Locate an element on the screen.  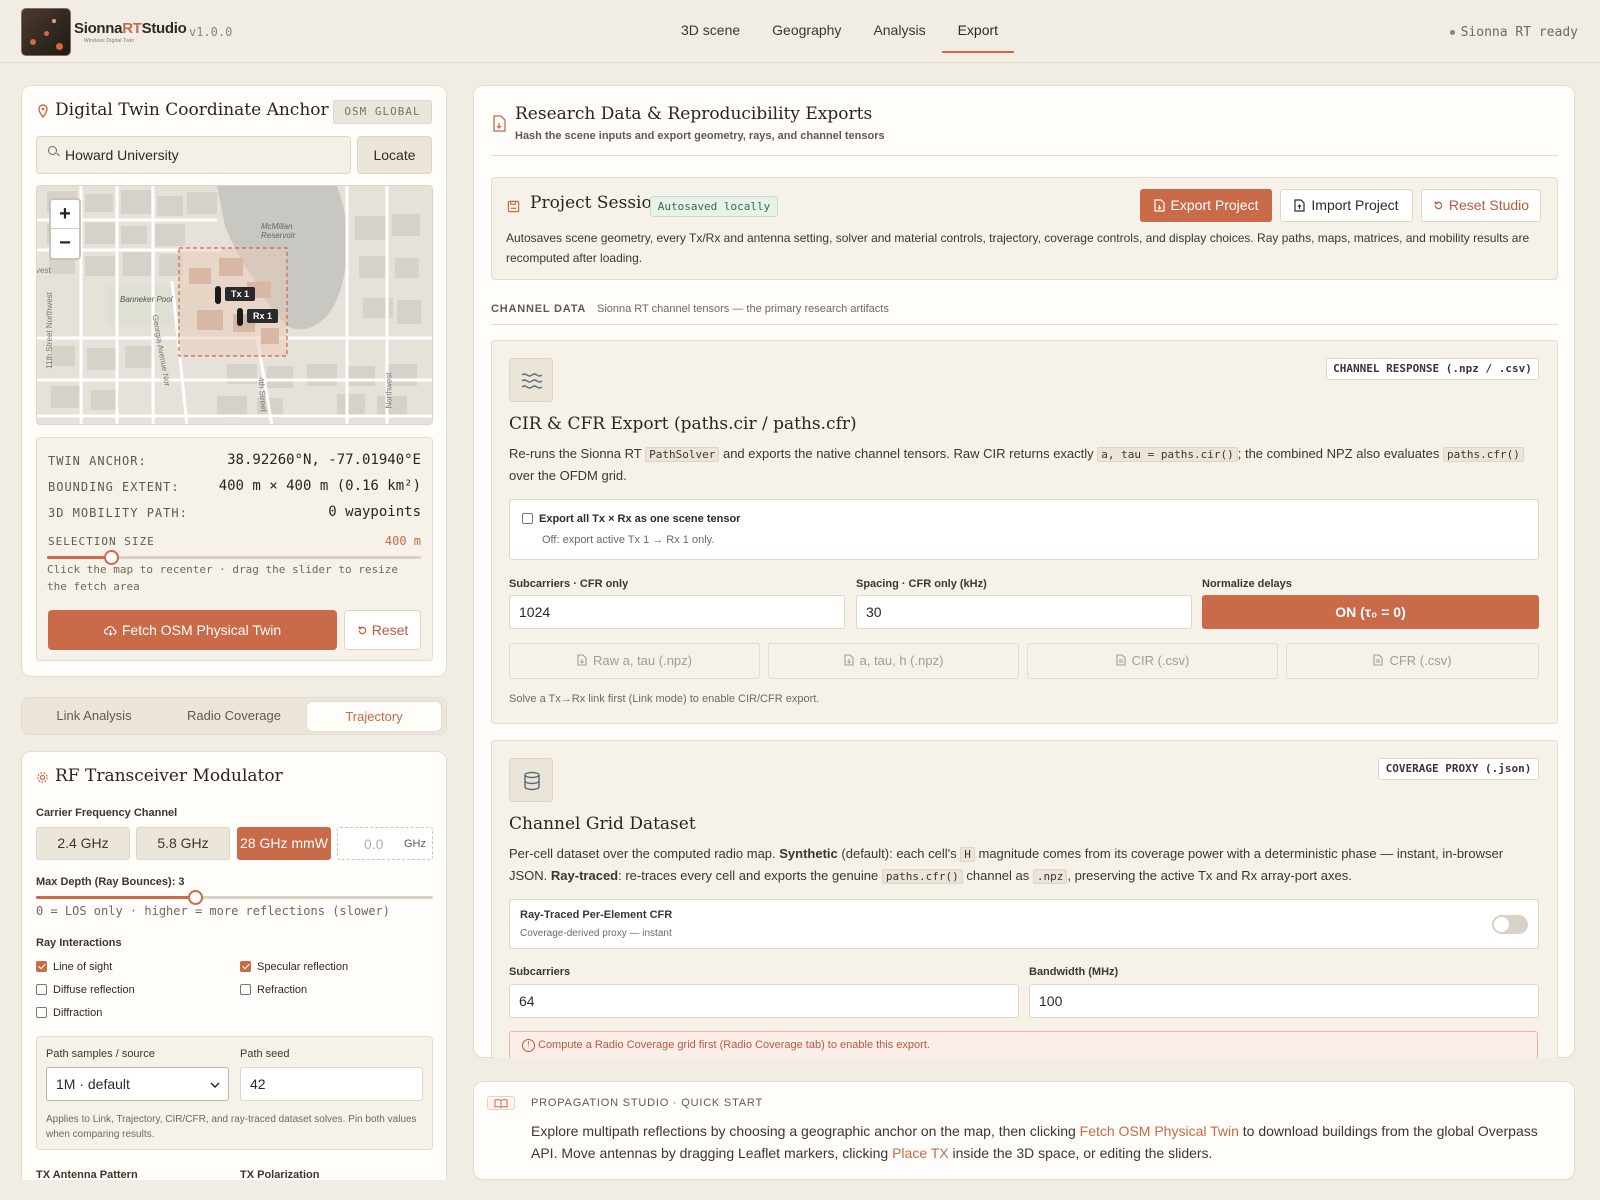
ray-traced-toggle is located at coordinates (1510, 924).